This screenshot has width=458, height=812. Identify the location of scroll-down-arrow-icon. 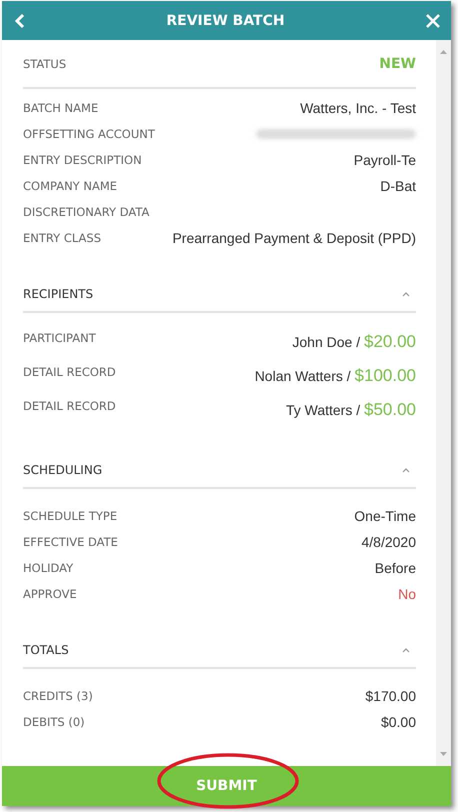
(443, 754).